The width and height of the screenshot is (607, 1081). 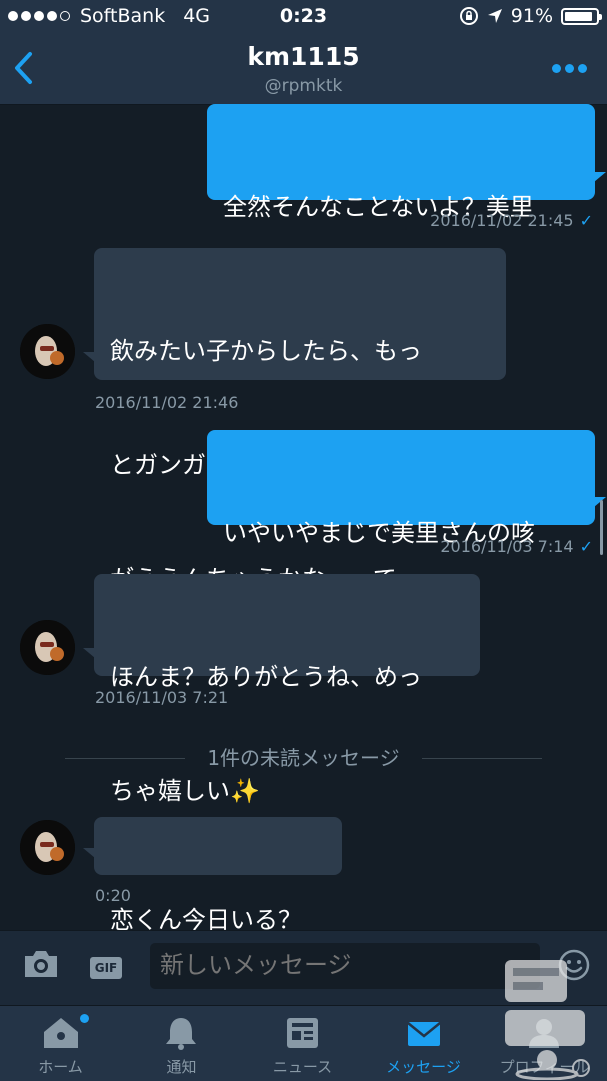 What do you see at coordinates (167, 402) in the screenshot?
I see `message-timestamp: 2016/11/02 21:46` at bounding box center [167, 402].